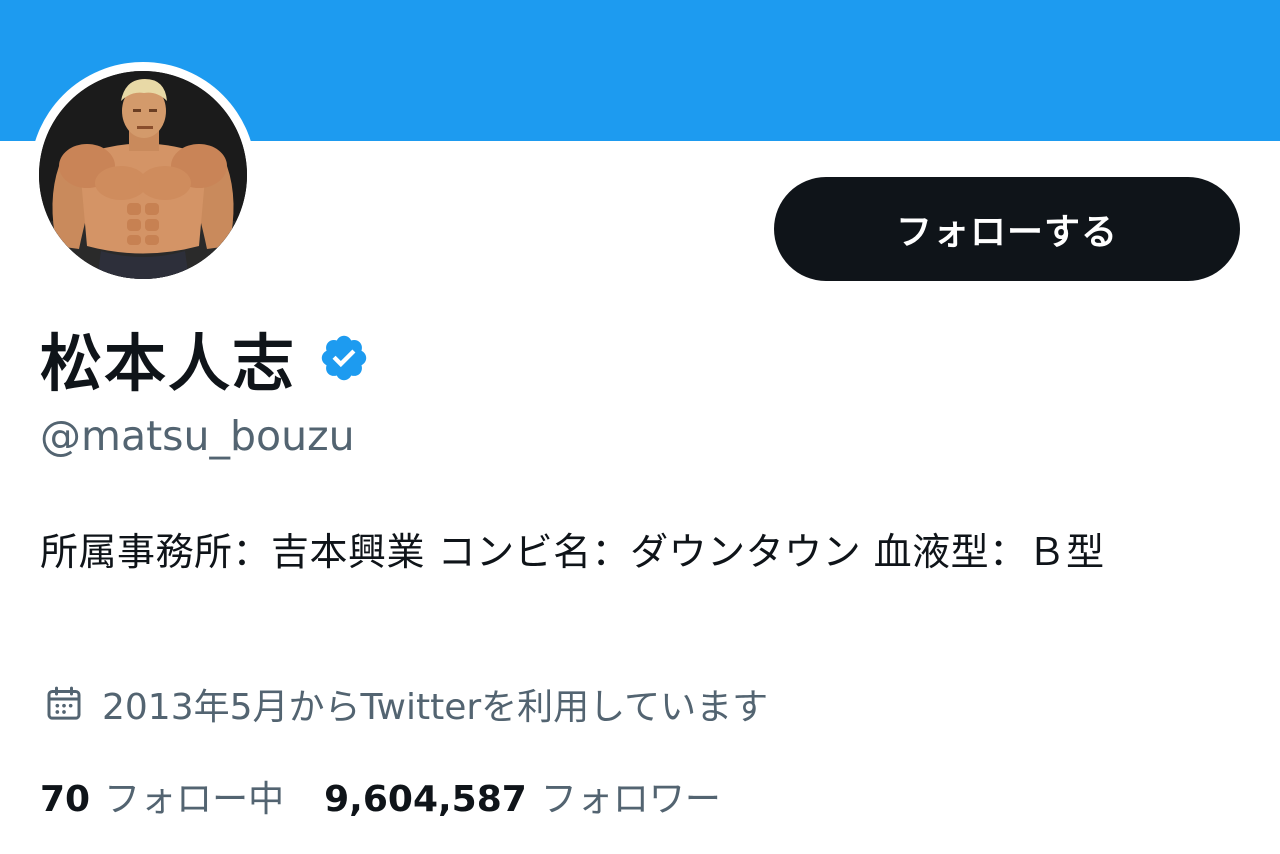 The image size is (1280, 854). What do you see at coordinates (65, 799) in the screenshot?
I see `following-count: 70` at bounding box center [65, 799].